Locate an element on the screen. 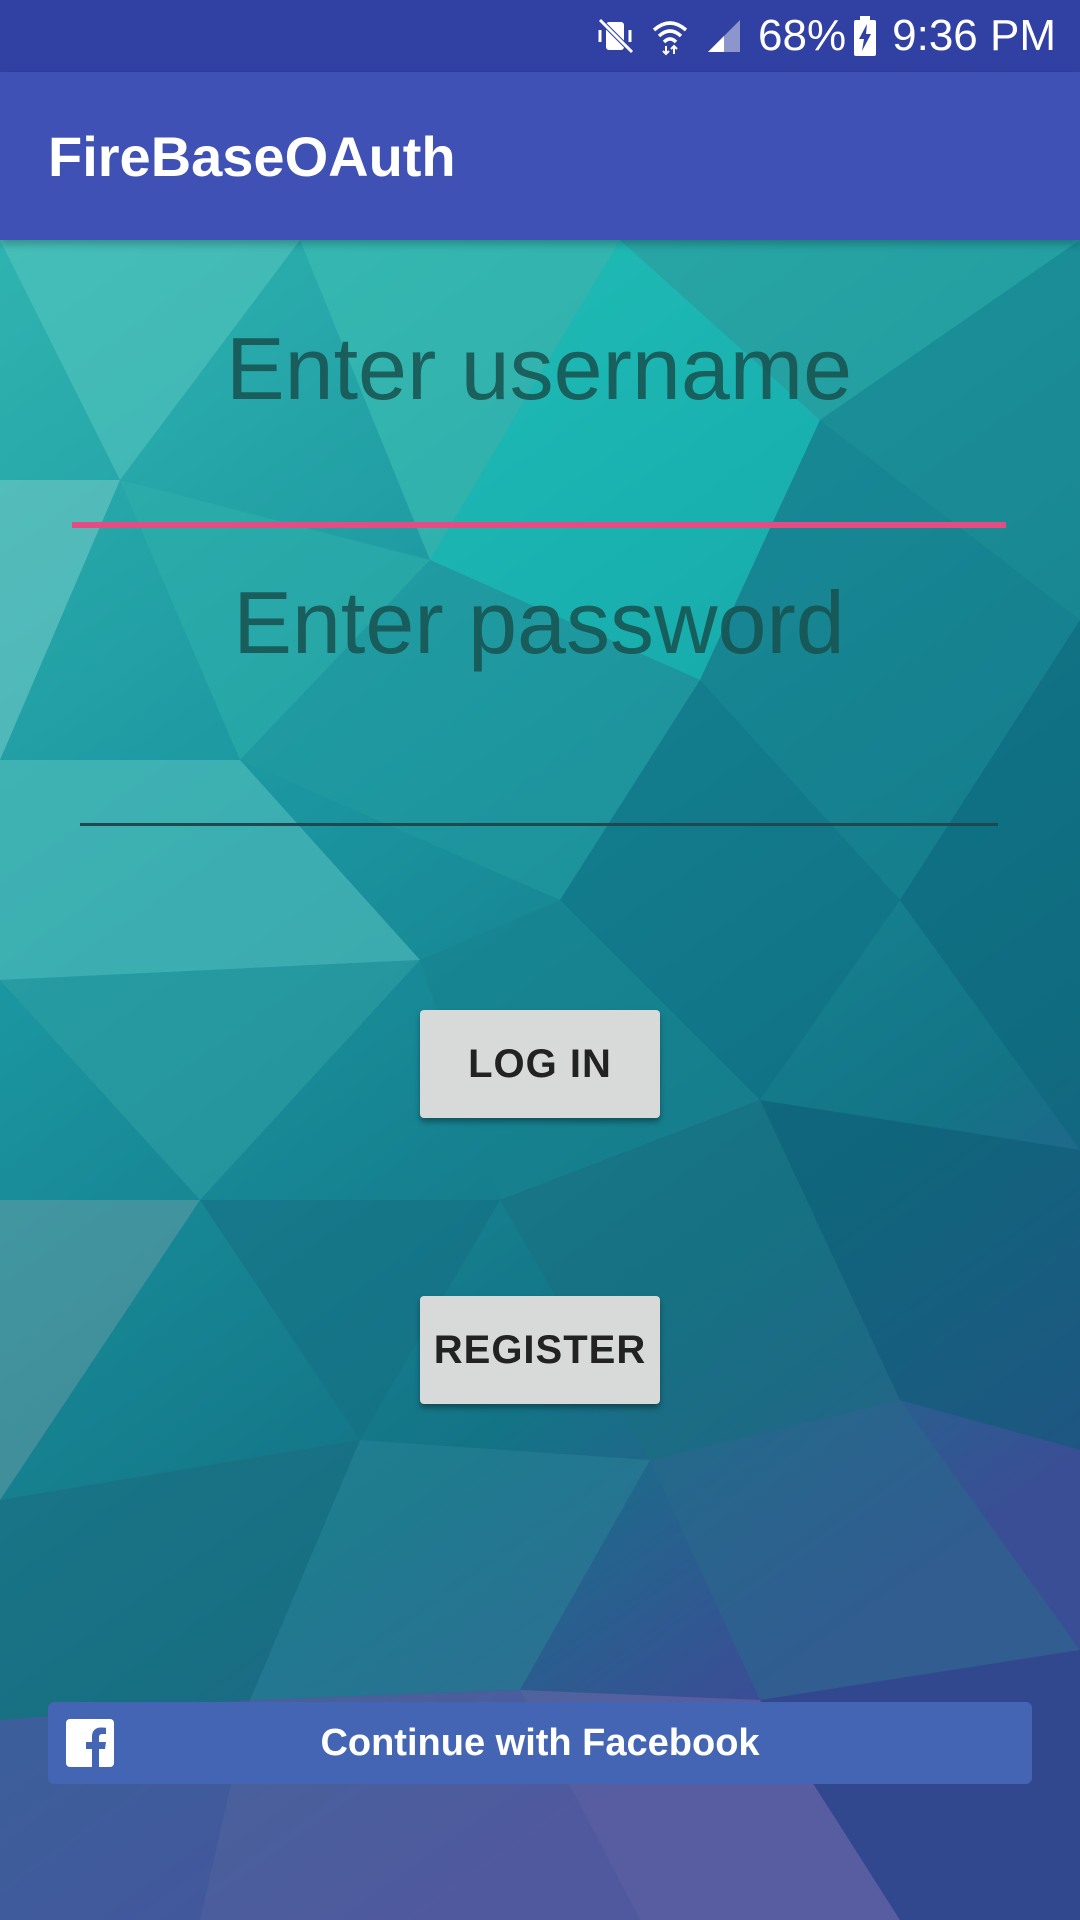 This screenshot has height=1920, width=1080. password-placeholder: Enter password is located at coordinates (539, 622).